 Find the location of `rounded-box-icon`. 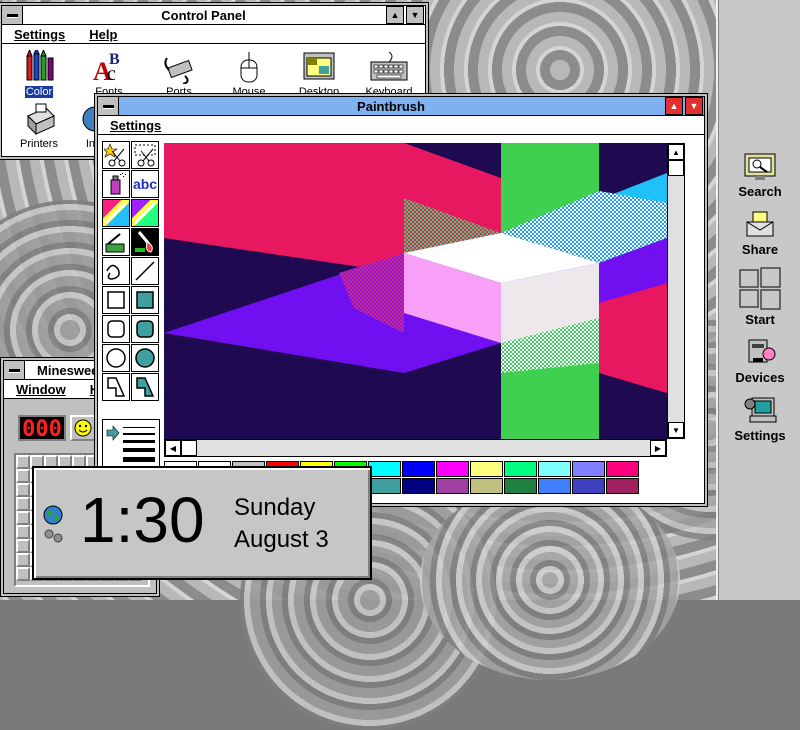

rounded-box-icon is located at coordinates (116, 329).